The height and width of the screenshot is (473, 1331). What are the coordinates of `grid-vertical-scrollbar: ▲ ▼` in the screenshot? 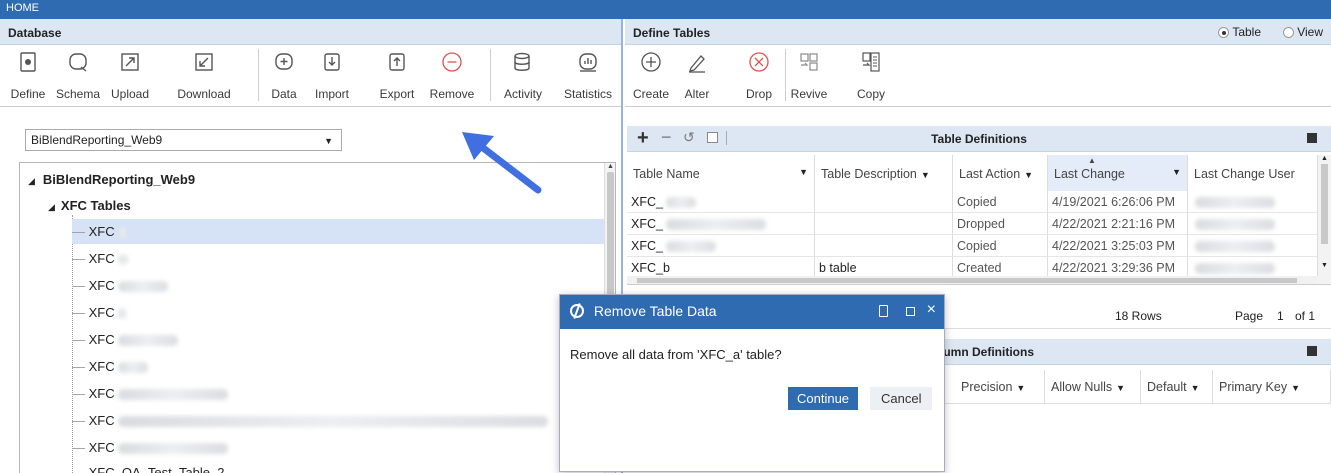 It's located at (1324, 219).